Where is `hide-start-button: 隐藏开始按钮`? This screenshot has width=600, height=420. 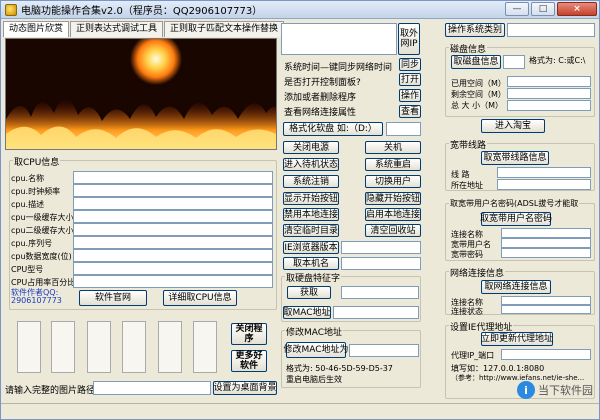 hide-start-button: 隐藏开始按钮 is located at coordinates (393, 198).